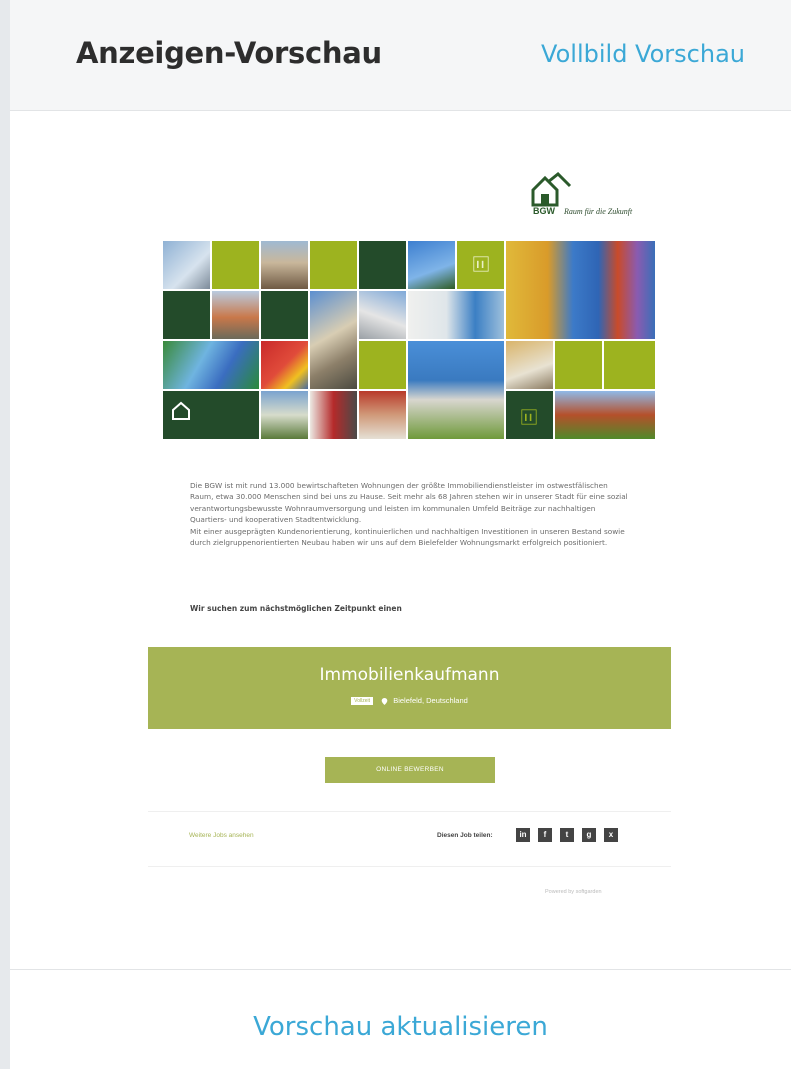  I want to click on photo-mosaic, so click(409, 340).